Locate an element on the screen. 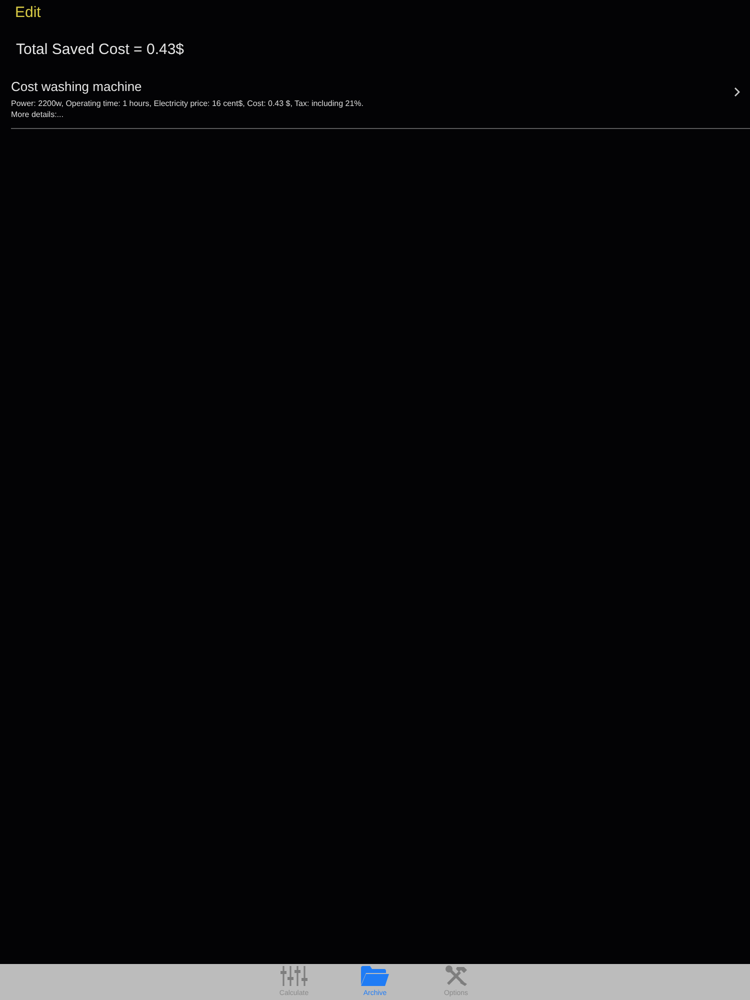 This screenshot has height=1000, width=750. folder-icon is located at coordinates (375, 976).